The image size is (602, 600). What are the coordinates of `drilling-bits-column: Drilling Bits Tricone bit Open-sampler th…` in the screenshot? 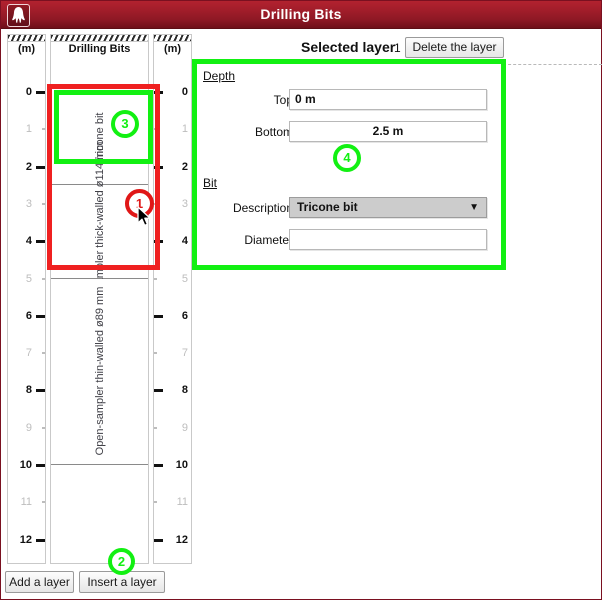 It's located at (99, 299).